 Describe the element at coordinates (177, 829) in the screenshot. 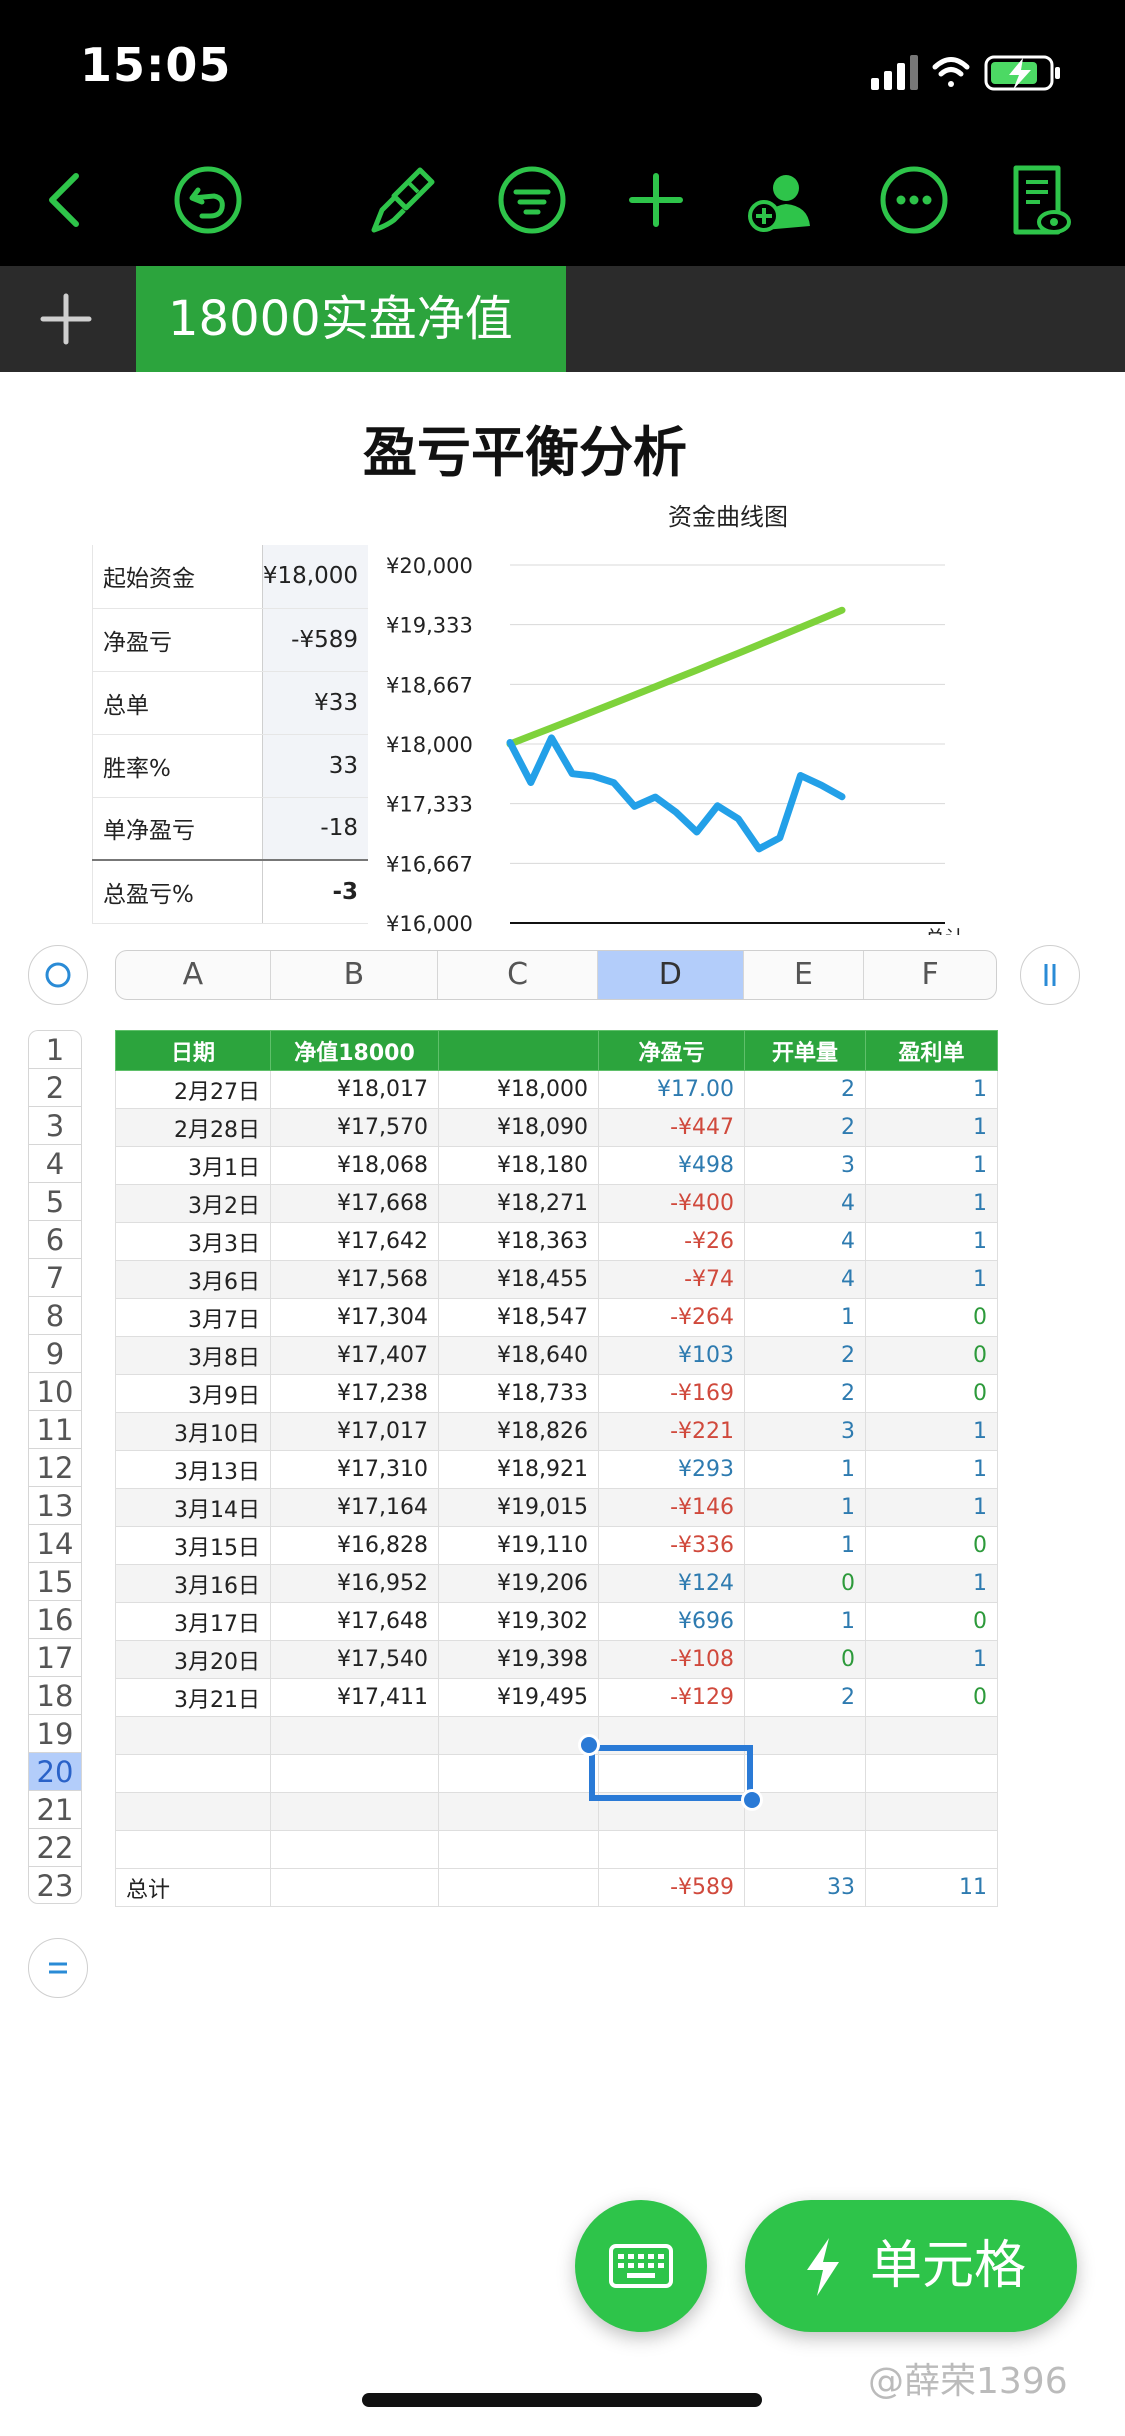

I see `summary-label: 单净盈亏` at that location.